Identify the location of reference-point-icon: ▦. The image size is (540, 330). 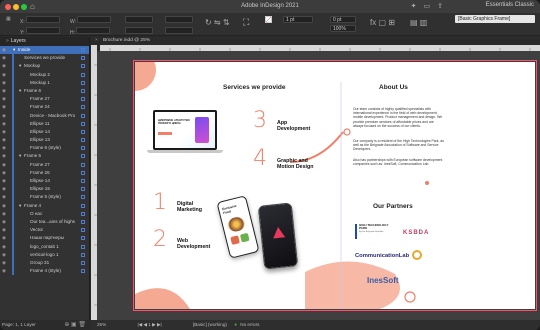
(8, 19).